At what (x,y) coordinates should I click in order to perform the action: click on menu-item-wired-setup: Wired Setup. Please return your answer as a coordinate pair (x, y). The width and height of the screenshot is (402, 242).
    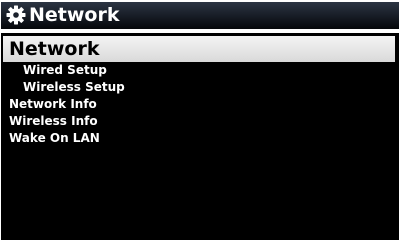
    Looking at the image, I should click on (200, 70).